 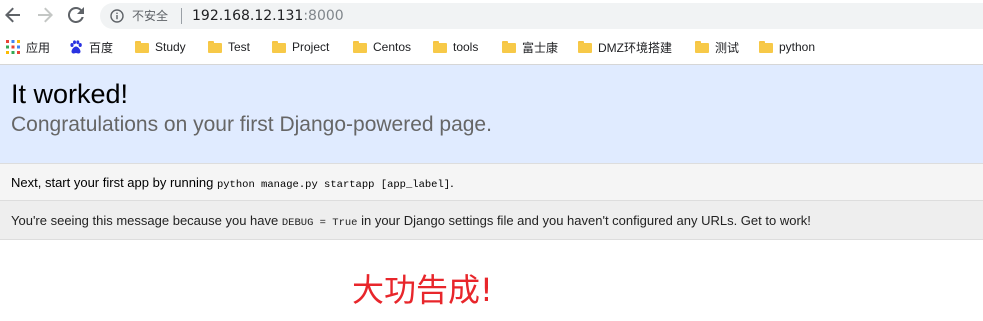 I want to click on reload-button, so click(x=76, y=15).